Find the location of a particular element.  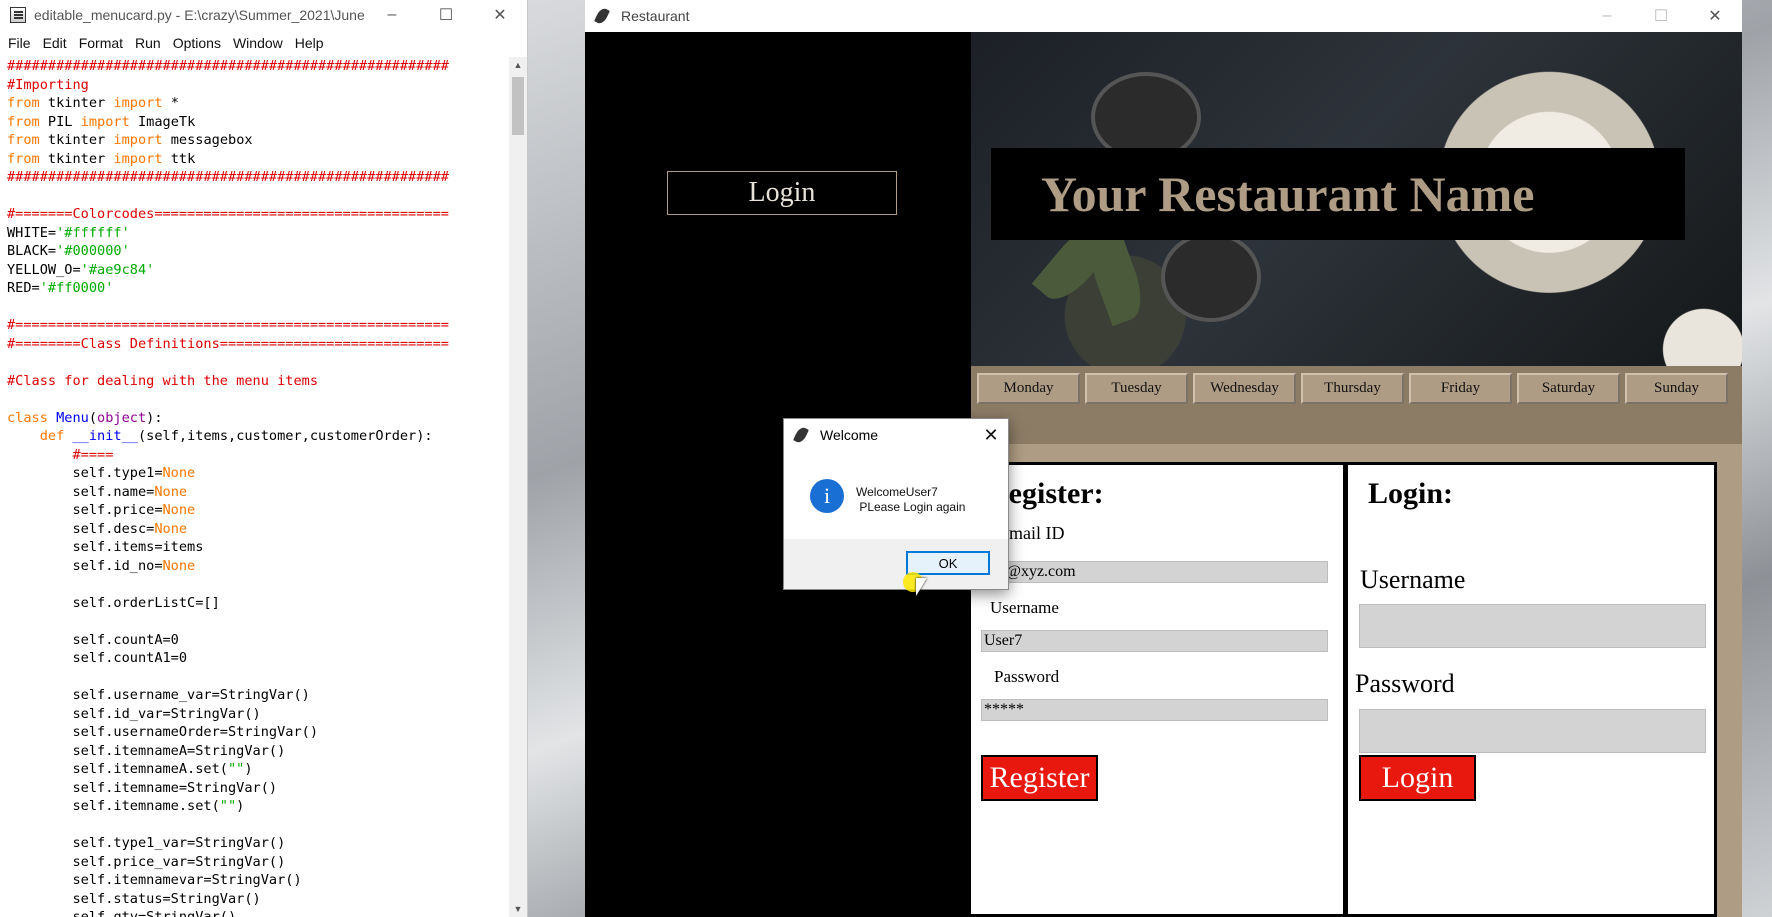

register-username-label: Username is located at coordinates (1024, 607).